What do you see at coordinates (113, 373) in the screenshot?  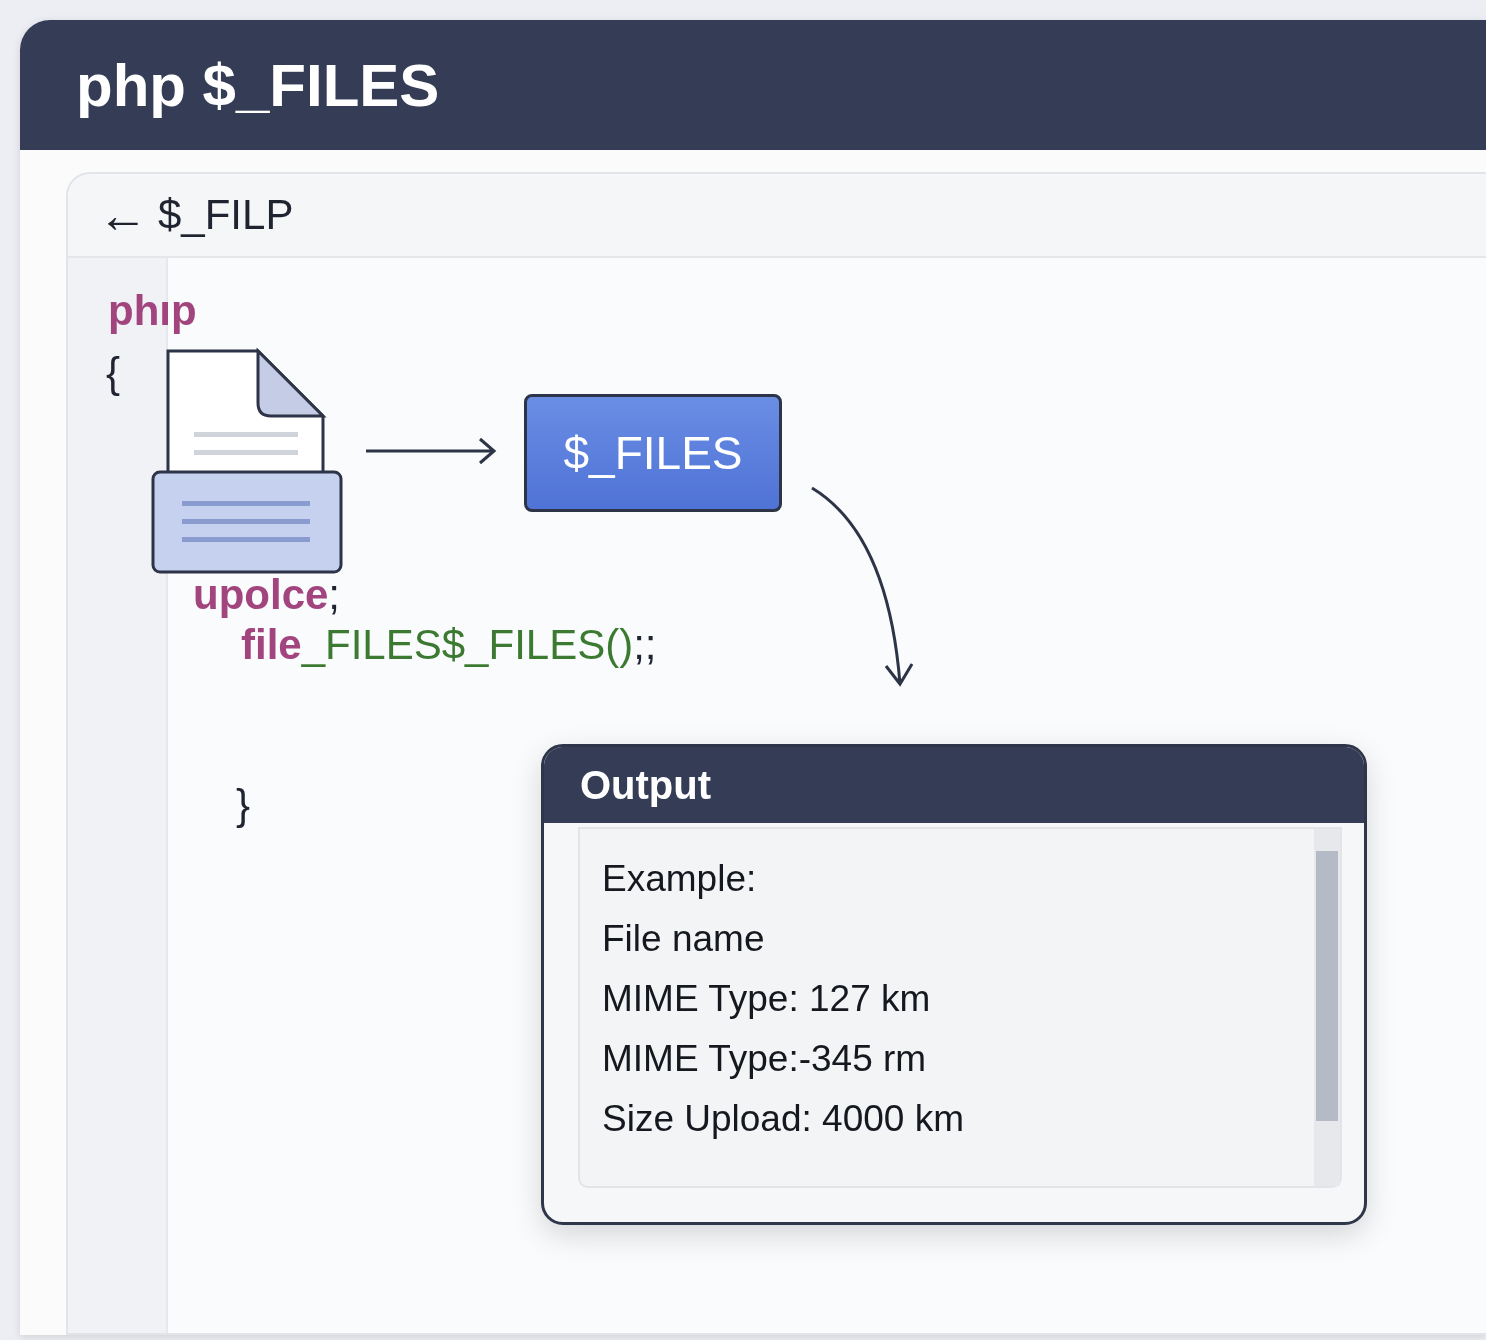 I see `code-line: {` at bounding box center [113, 373].